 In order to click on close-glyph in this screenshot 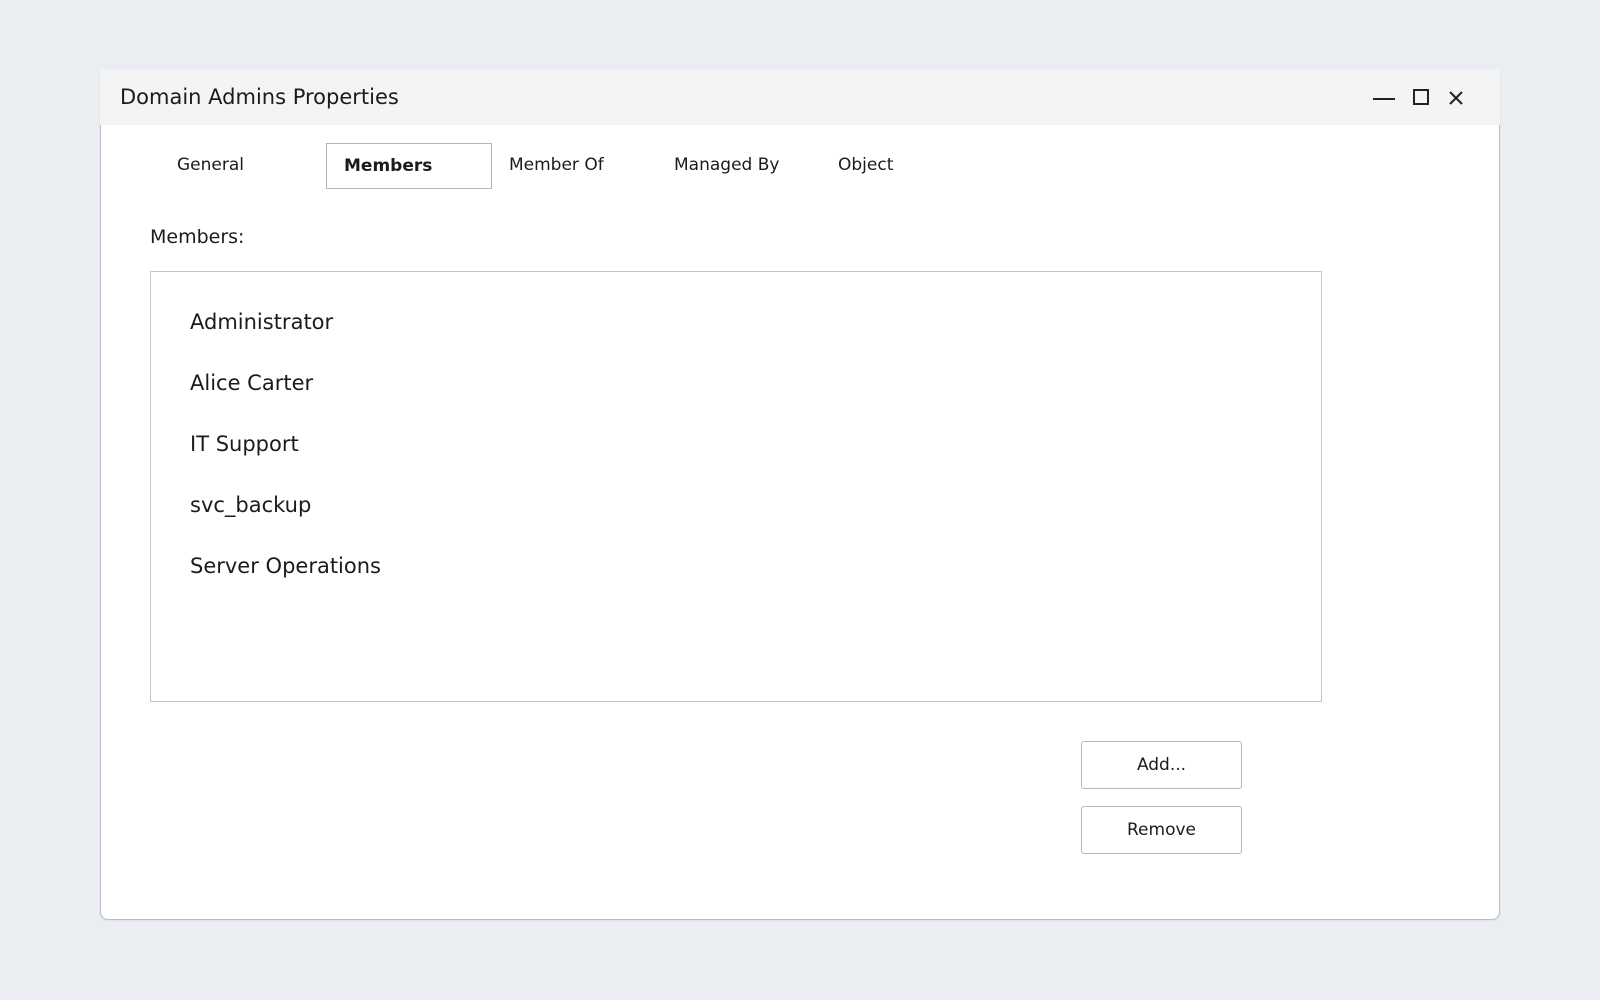, I will do `click(1456, 98)`.